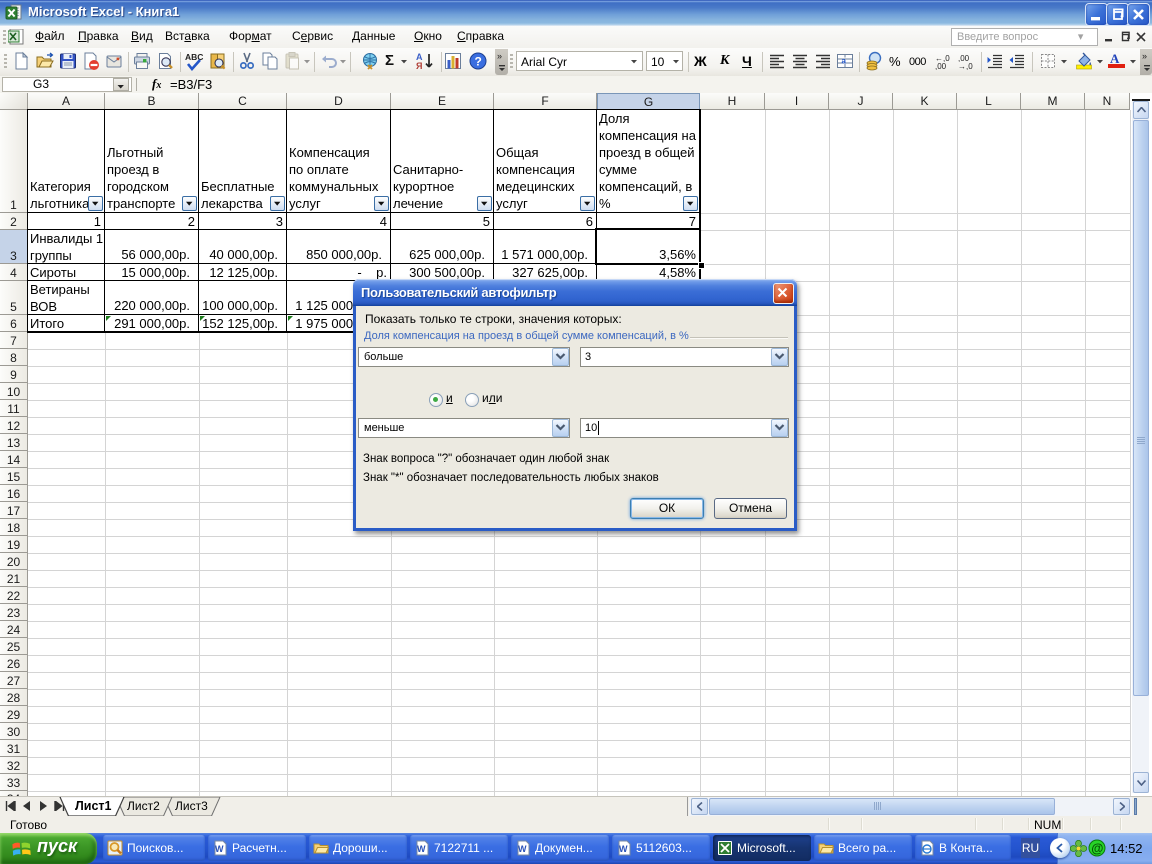  Describe the element at coordinates (844, 61) in the screenshot. I see `svg-text: a` at that location.